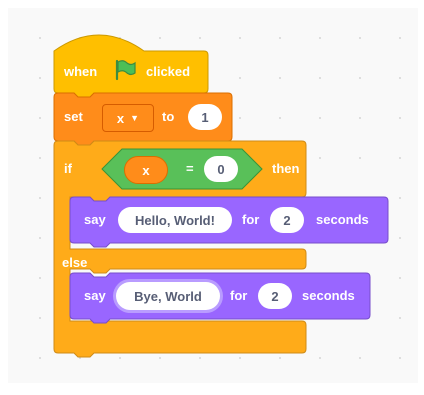 The image size is (424, 395). I want to click on variable-dropdown: x ▼, so click(128, 118).